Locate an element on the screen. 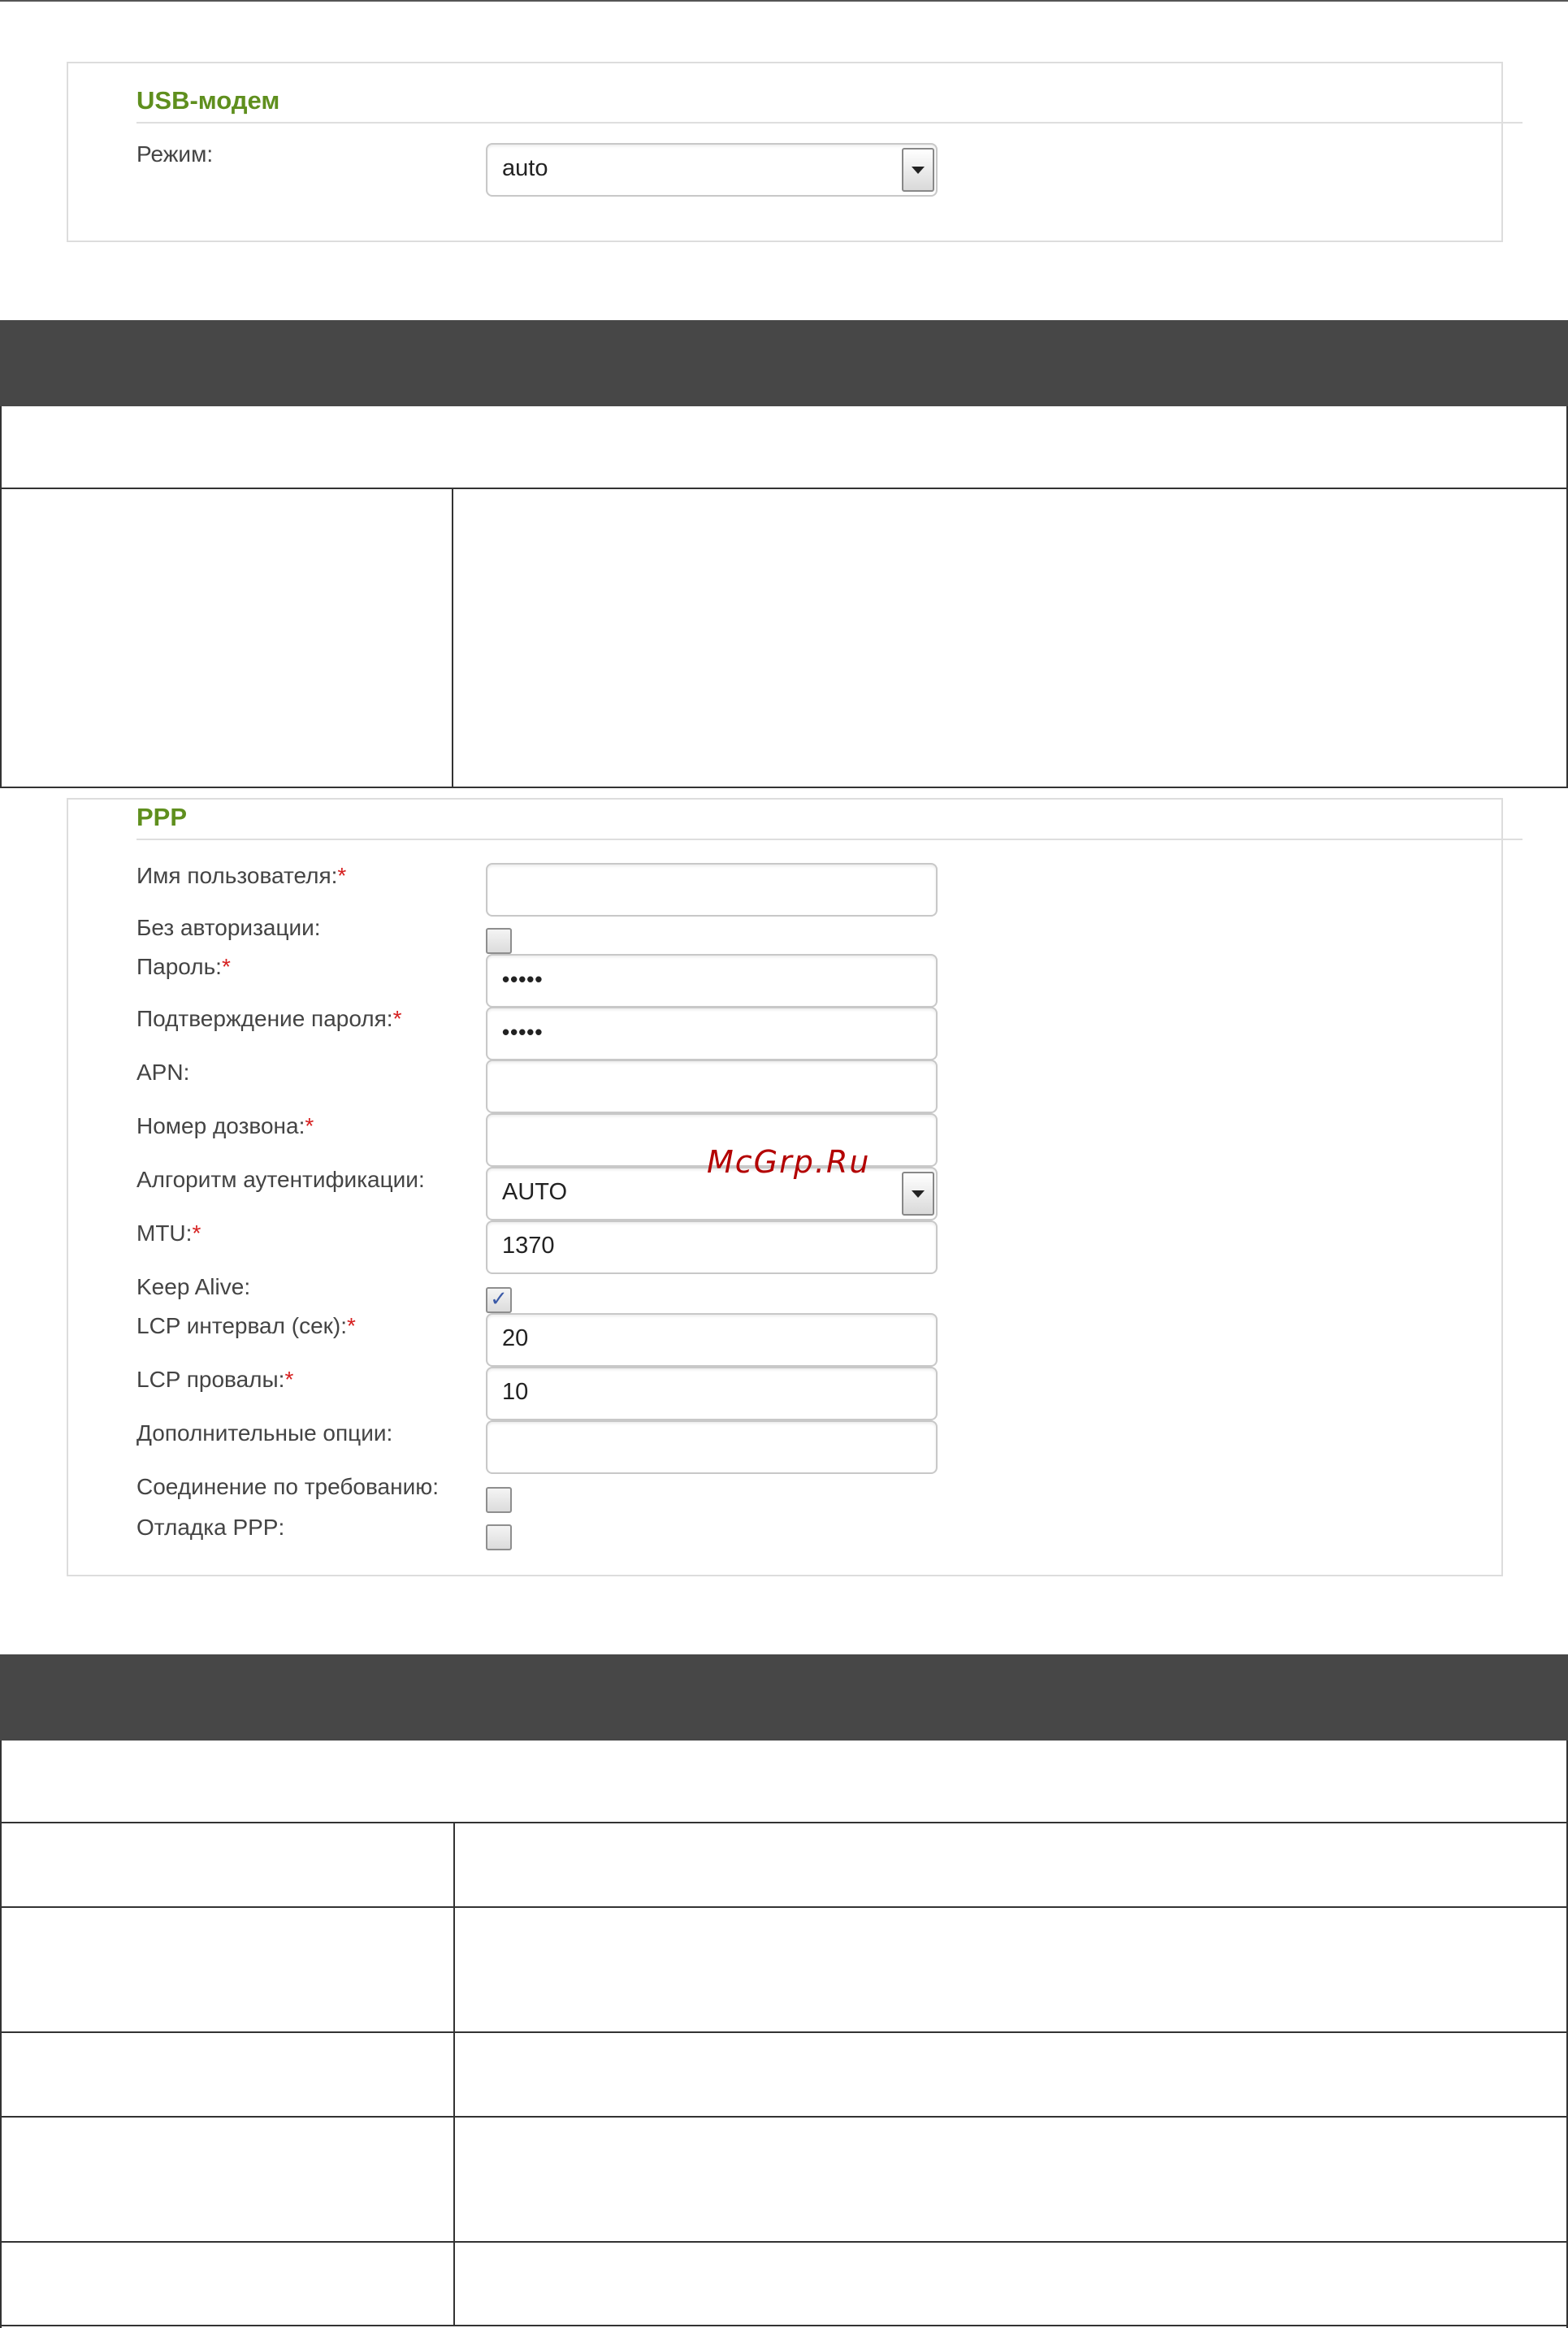 The width and height of the screenshot is (1568, 2328). lcp-failures-input: 10 is located at coordinates (712, 1394).